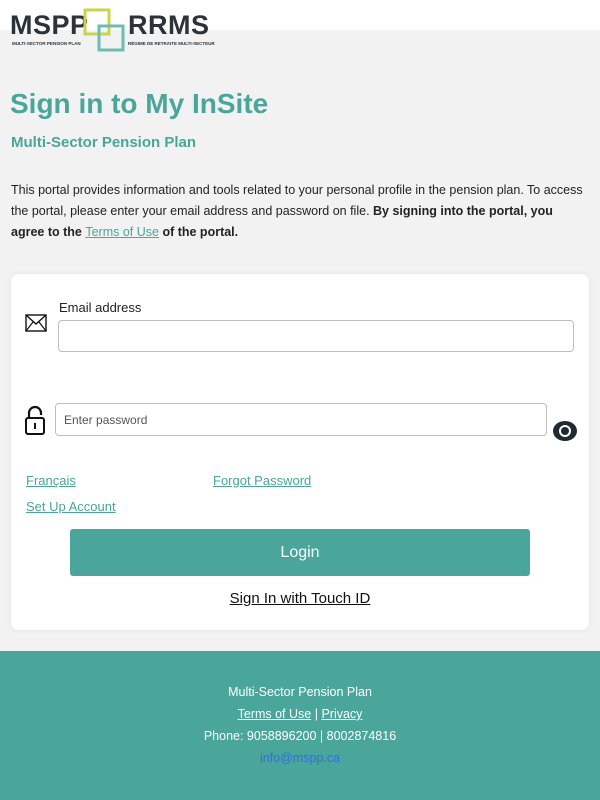 The height and width of the screenshot is (800, 600). I want to click on logo-mspp-text: MSPP, so click(49, 25).